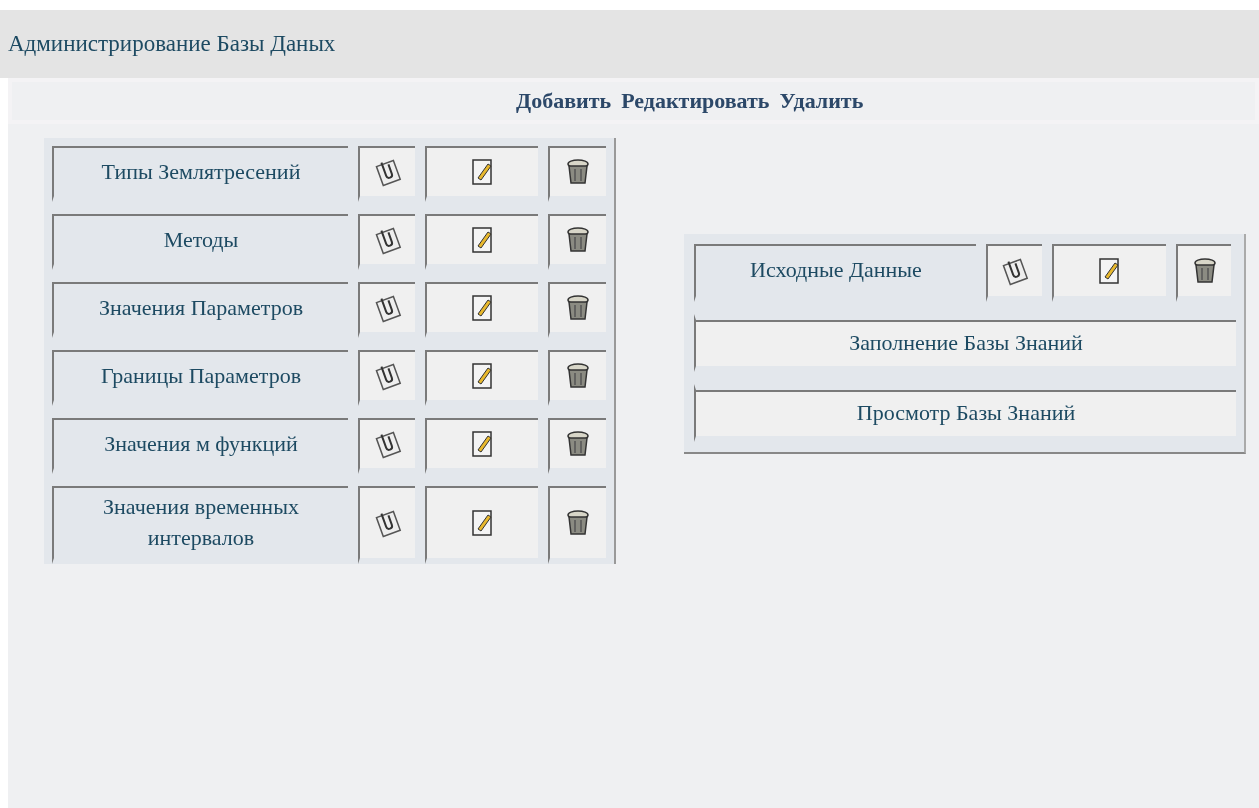 The image size is (1259, 808). What do you see at coordinates (564, 101) in the screenshot?
I see `column-heading: Добавить` at bounding box center [564, 101].